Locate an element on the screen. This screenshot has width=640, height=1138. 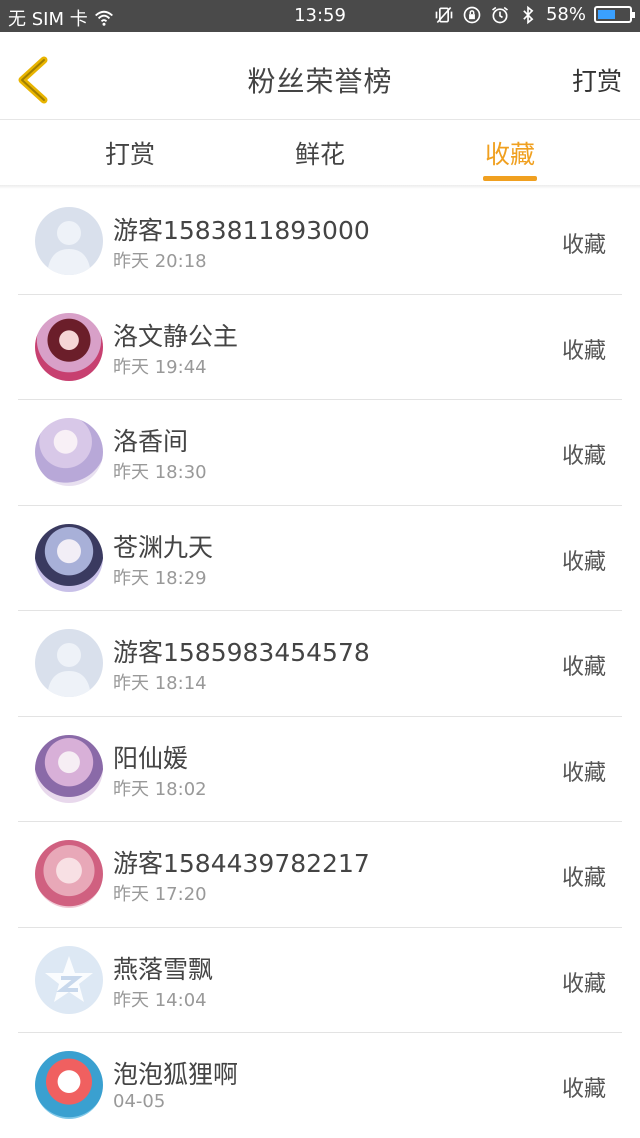
user-name: 游客1585983454578 is located at coordinates (241, 652).